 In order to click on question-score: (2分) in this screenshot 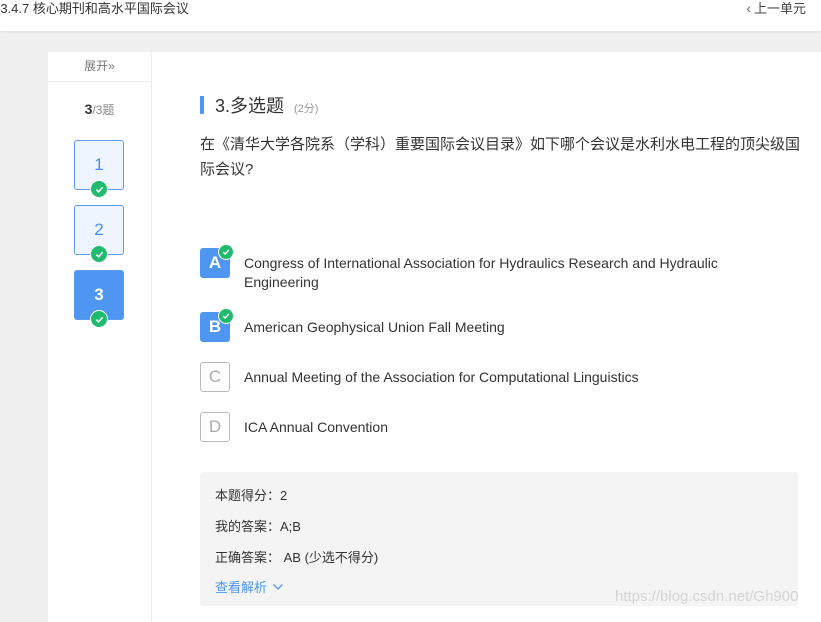, I will do `click(306, 109)`.